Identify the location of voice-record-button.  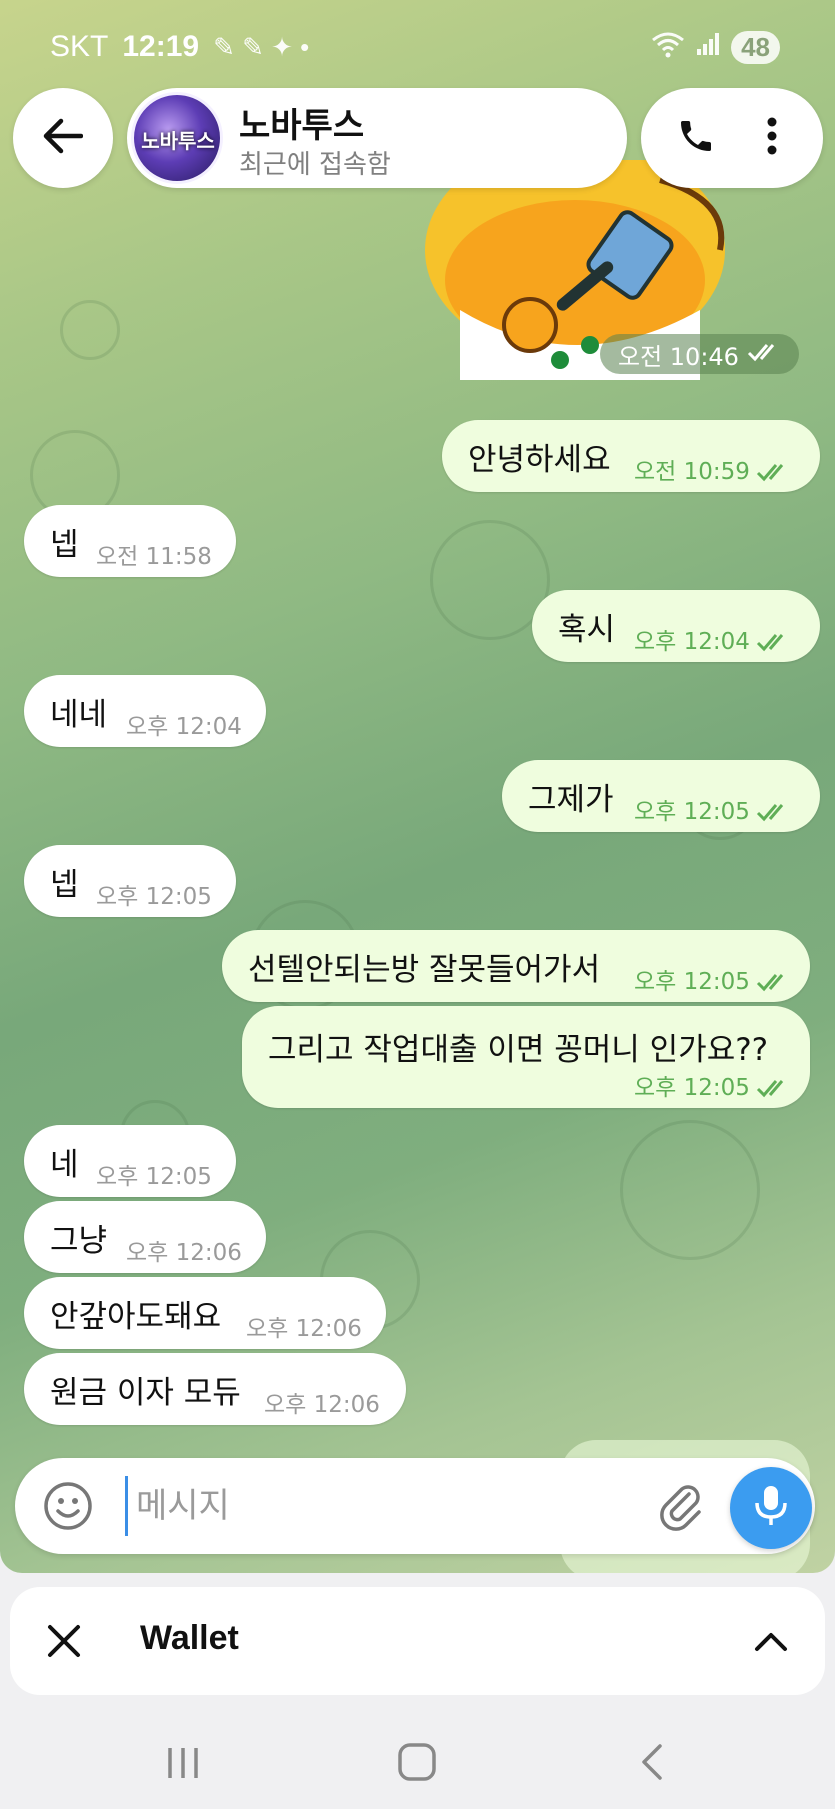
(771, 1508).